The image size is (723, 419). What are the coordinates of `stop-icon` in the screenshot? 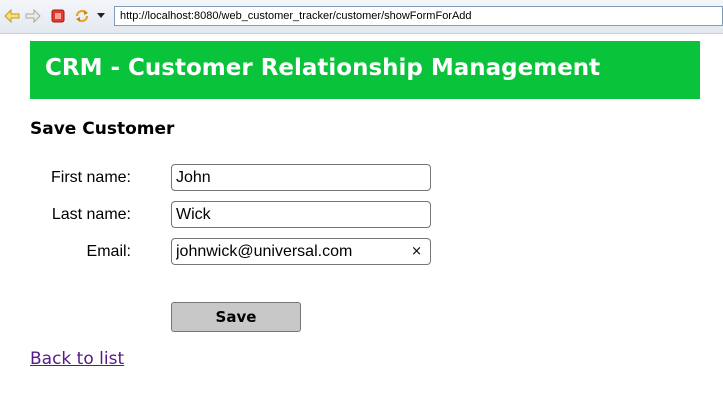 It's located at (58, 16).